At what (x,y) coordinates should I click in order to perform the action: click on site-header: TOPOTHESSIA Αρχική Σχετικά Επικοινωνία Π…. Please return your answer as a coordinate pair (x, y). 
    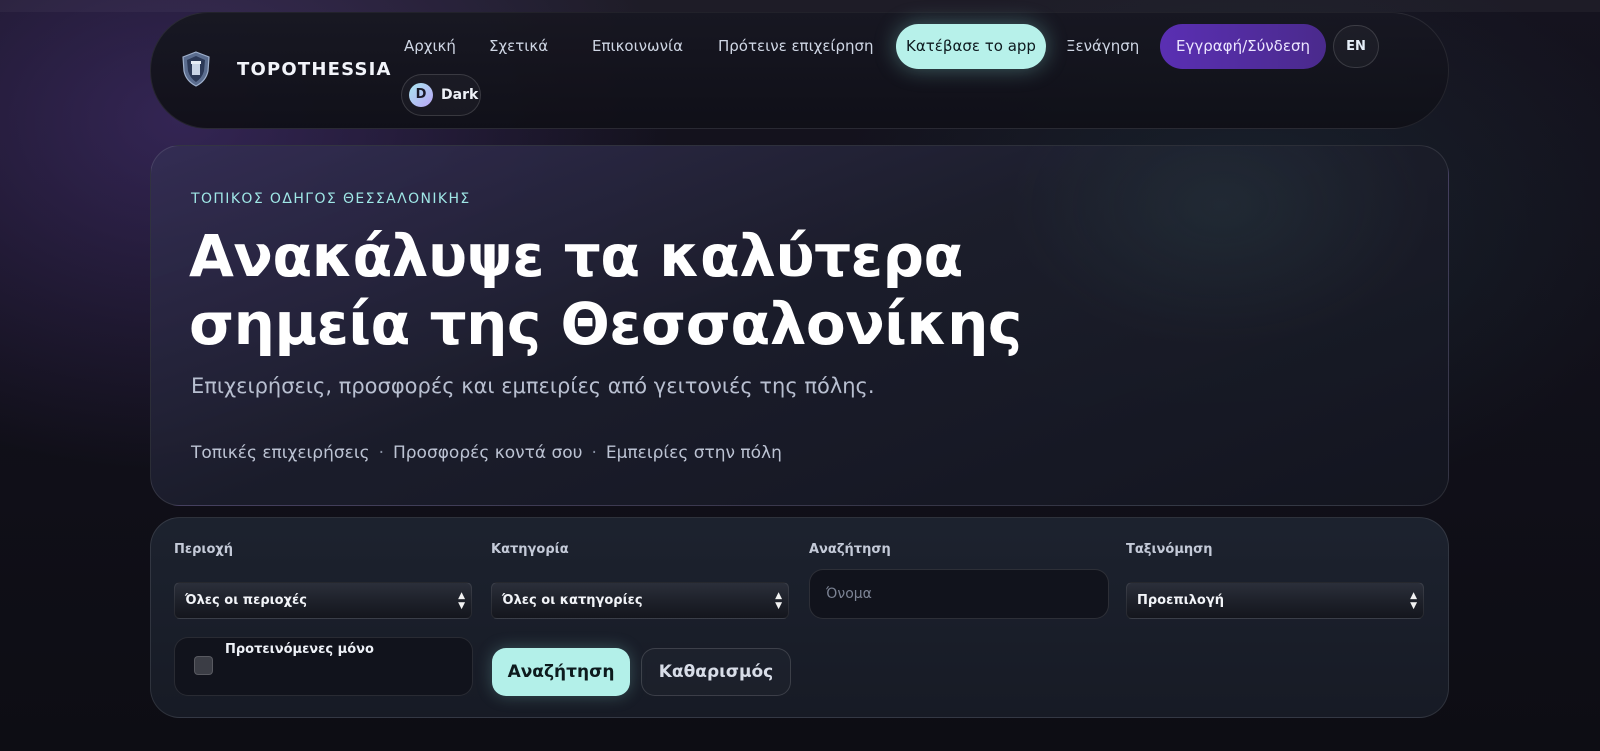
    Looking at the image, I should click on (799, 70).